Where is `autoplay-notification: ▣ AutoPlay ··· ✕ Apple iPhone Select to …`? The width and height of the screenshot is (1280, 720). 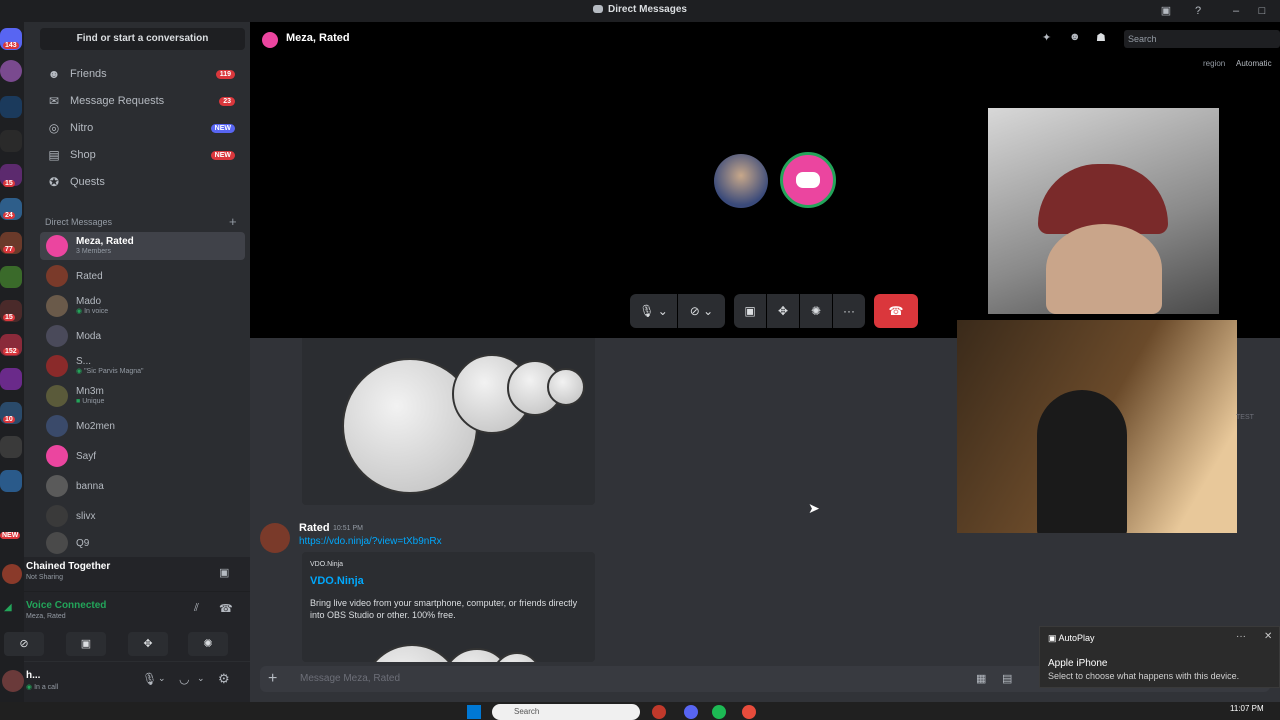 autoplay-notification: ▣ AutoPlay ··· ✕ Apple iPhone Select to … is located at coordinates (1159, 657).